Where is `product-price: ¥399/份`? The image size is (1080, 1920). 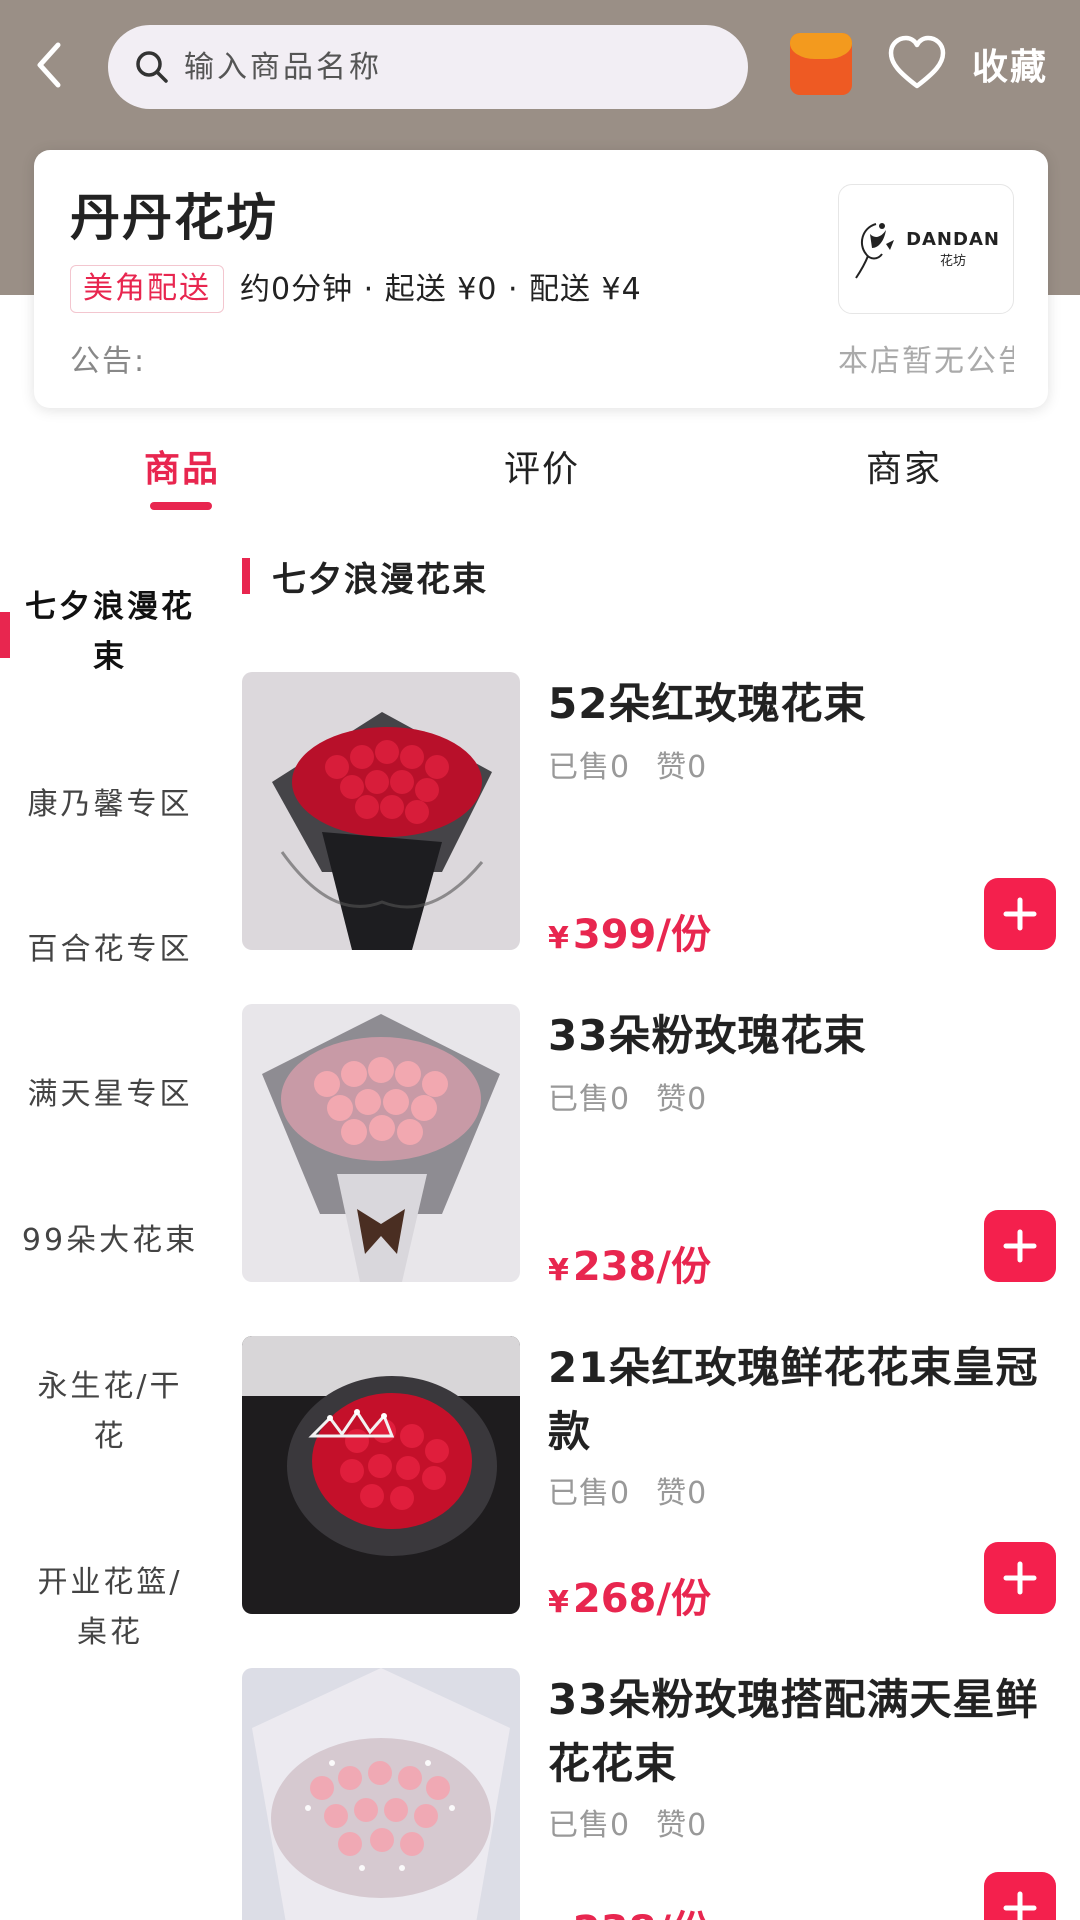
product-price: ¥399/份 is located at coordinates (629, 931).